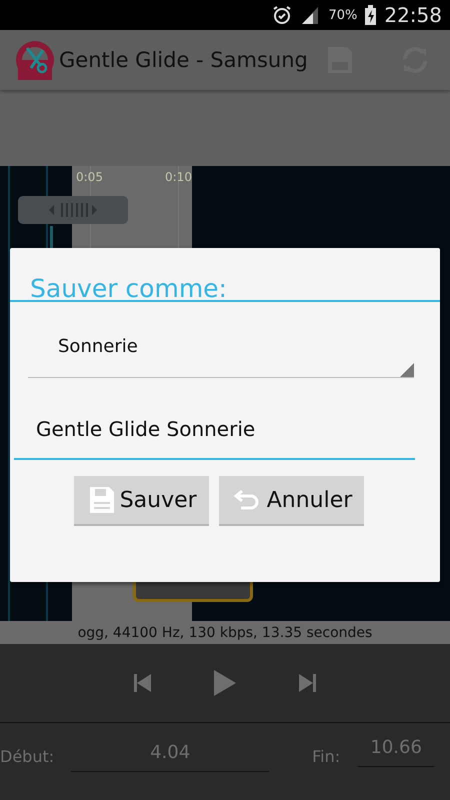 The height and width of the screenshot is (800, 450). I want to click on file-info: ogg, 44100 Hz, 130 kbps, 13.35 secondes, so click(225, 632).